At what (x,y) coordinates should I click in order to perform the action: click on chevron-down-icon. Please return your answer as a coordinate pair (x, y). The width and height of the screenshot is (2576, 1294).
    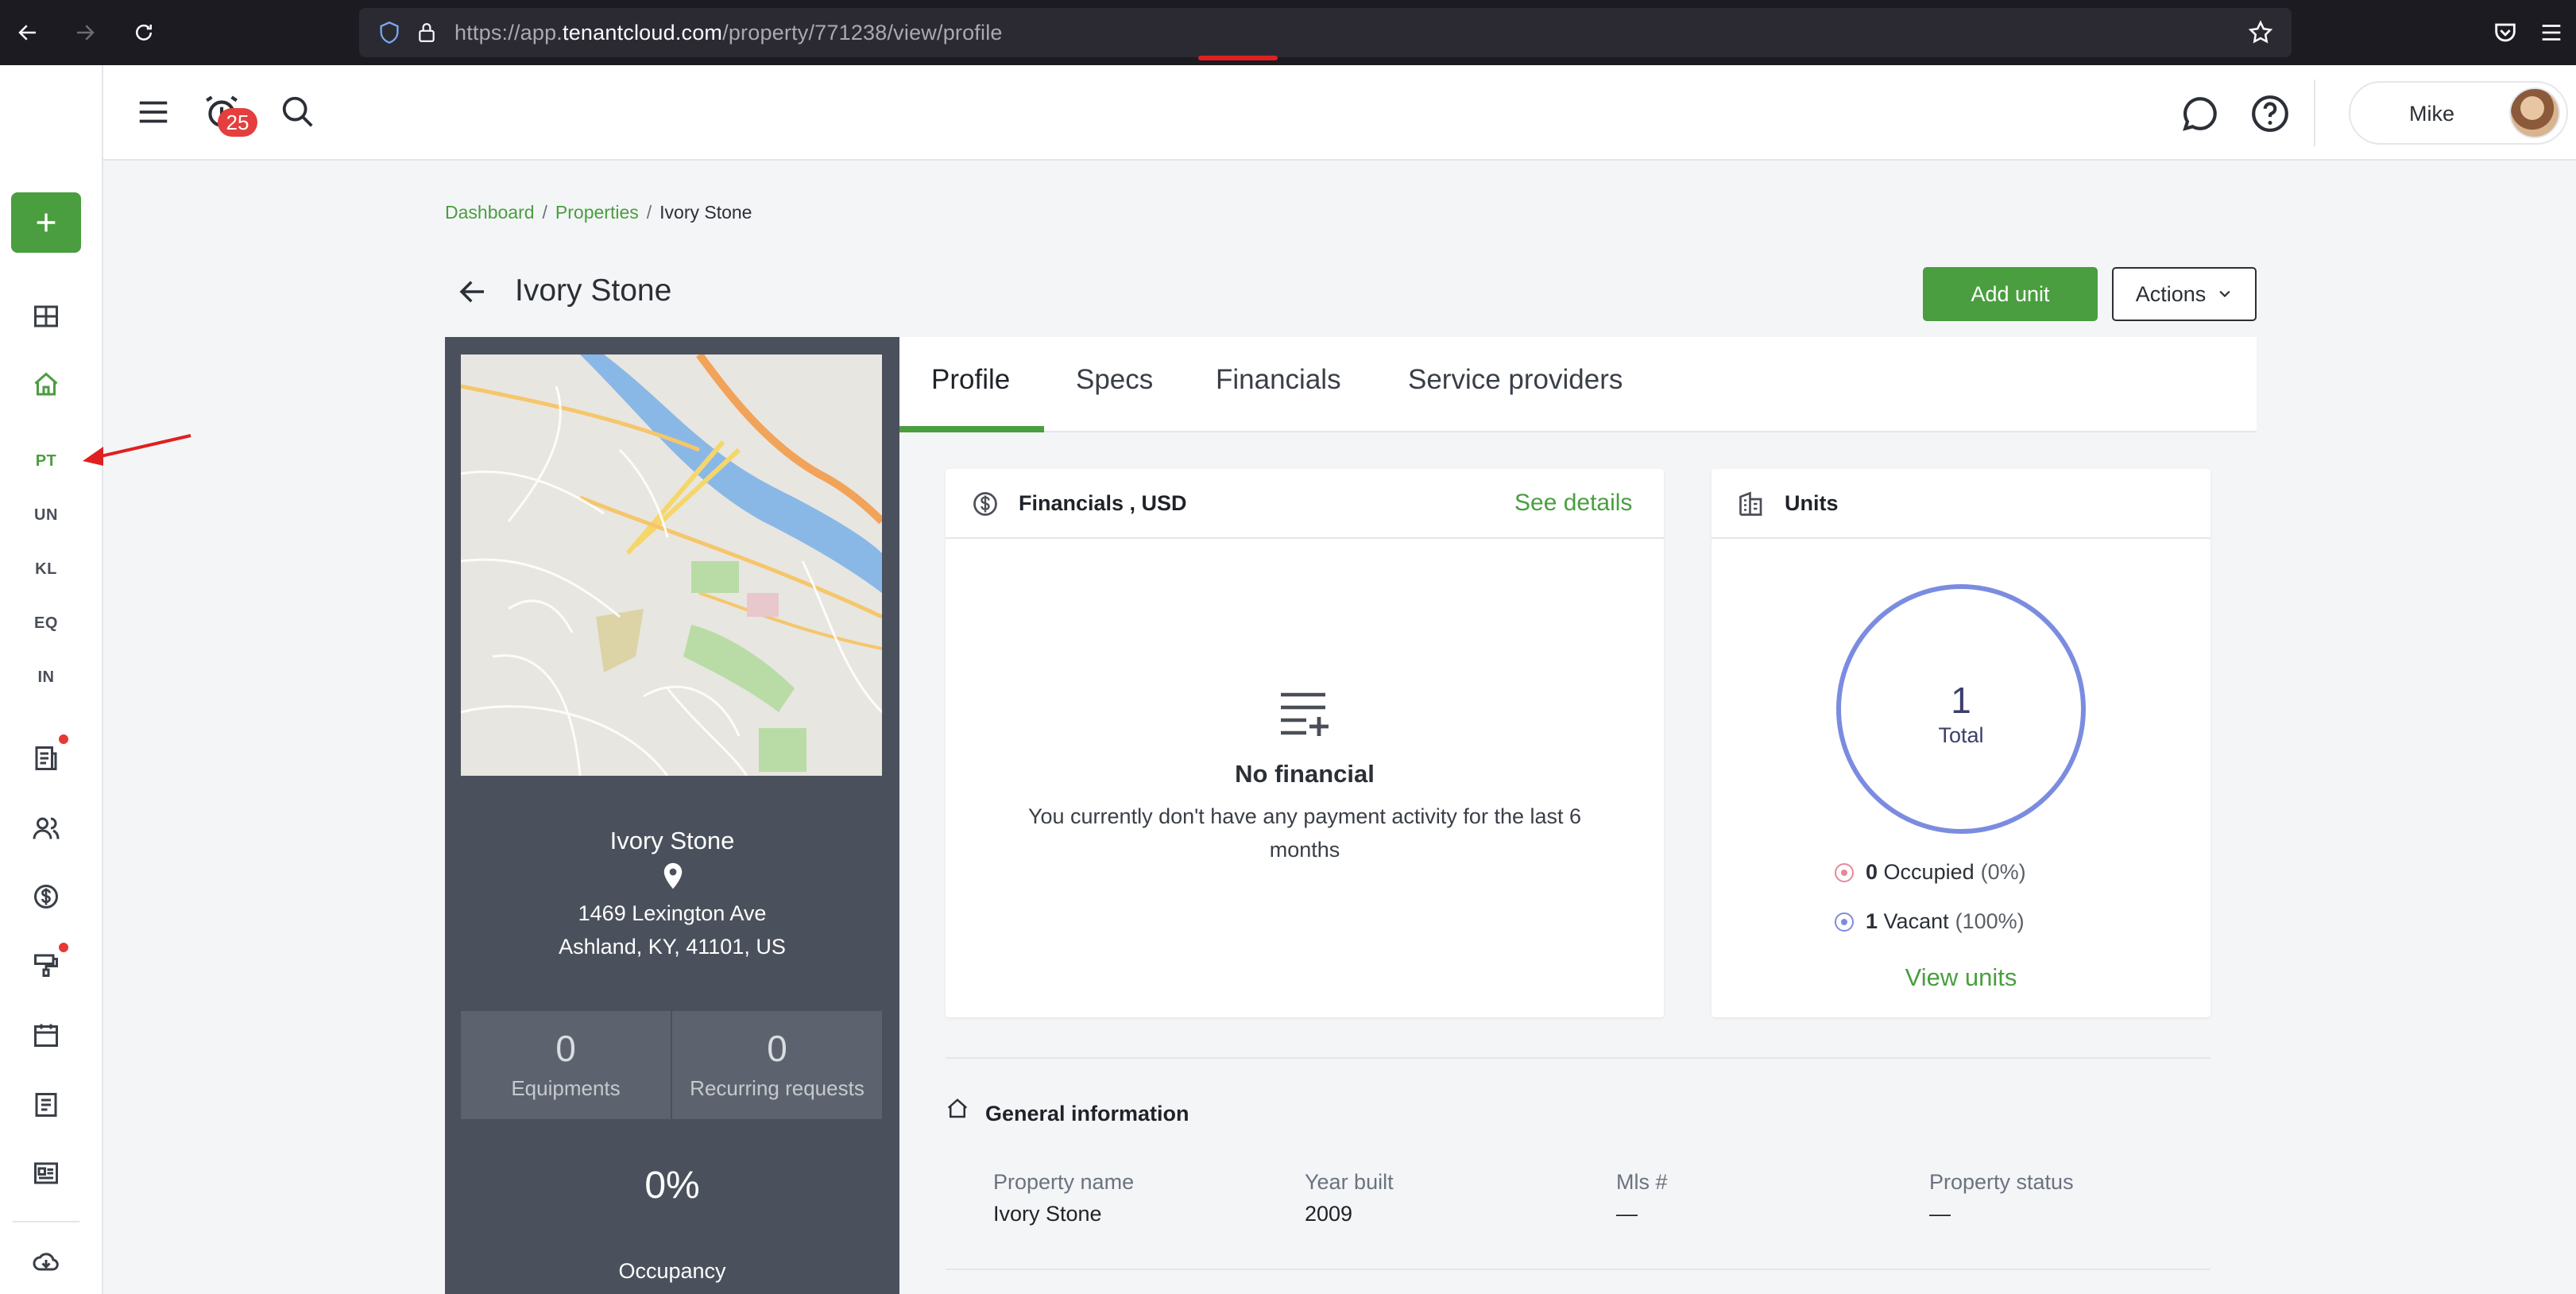
    Looking at the image, I should click on (2224, 294).